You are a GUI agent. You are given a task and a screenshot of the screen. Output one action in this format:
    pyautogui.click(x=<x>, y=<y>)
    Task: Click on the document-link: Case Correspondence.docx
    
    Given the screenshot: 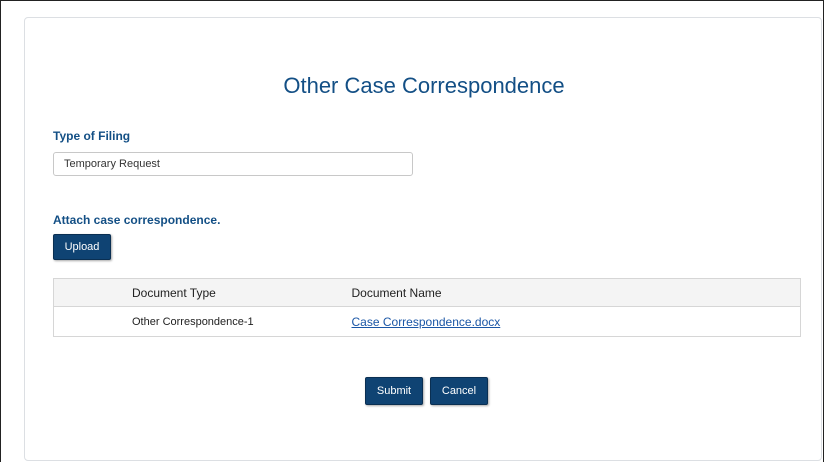 What is the action you would take?
    pyautogui.click(x=426, y=322)
    